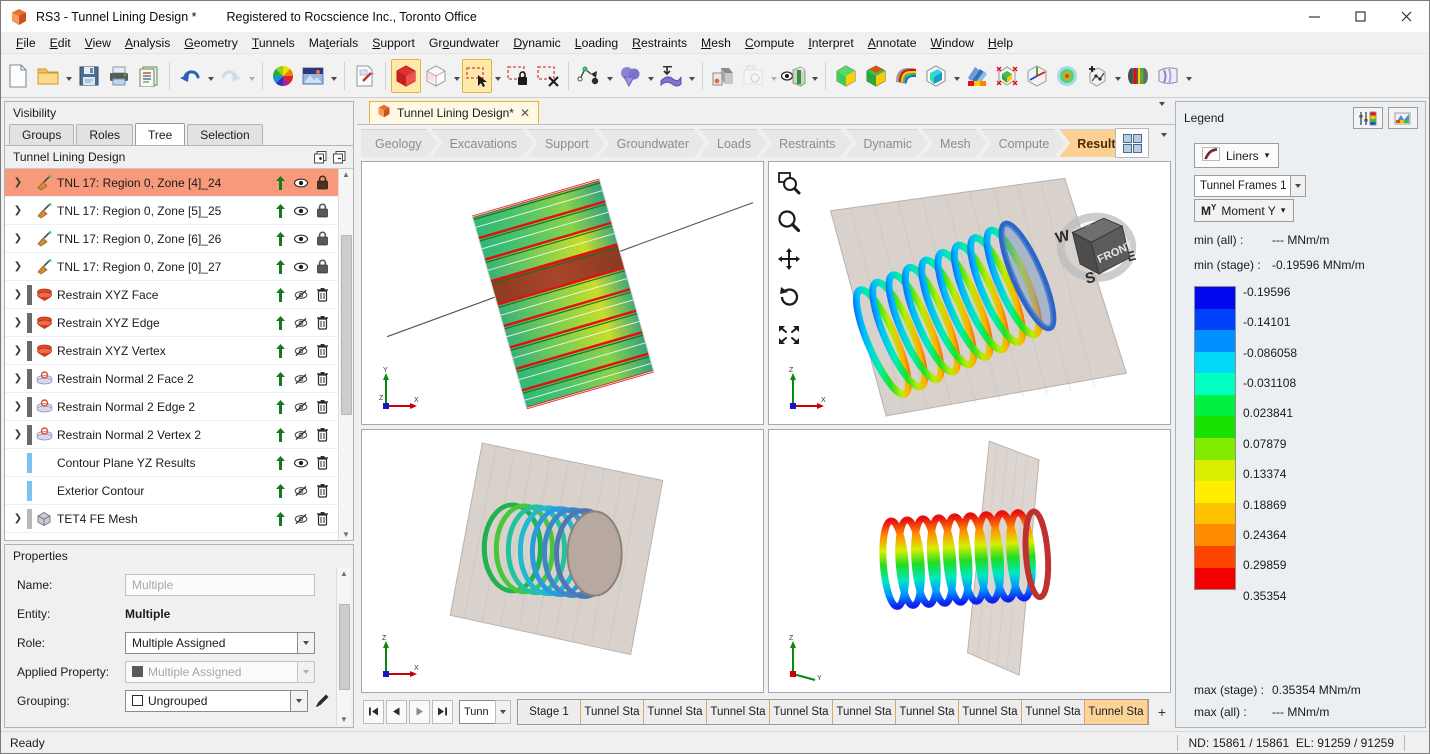  Describe the element at coordinates (477, 75) in the screenshot. I see `select-box-icon` at that location.